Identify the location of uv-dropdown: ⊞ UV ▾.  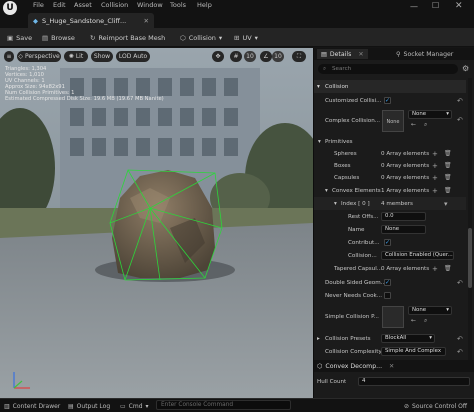
(246, 37).